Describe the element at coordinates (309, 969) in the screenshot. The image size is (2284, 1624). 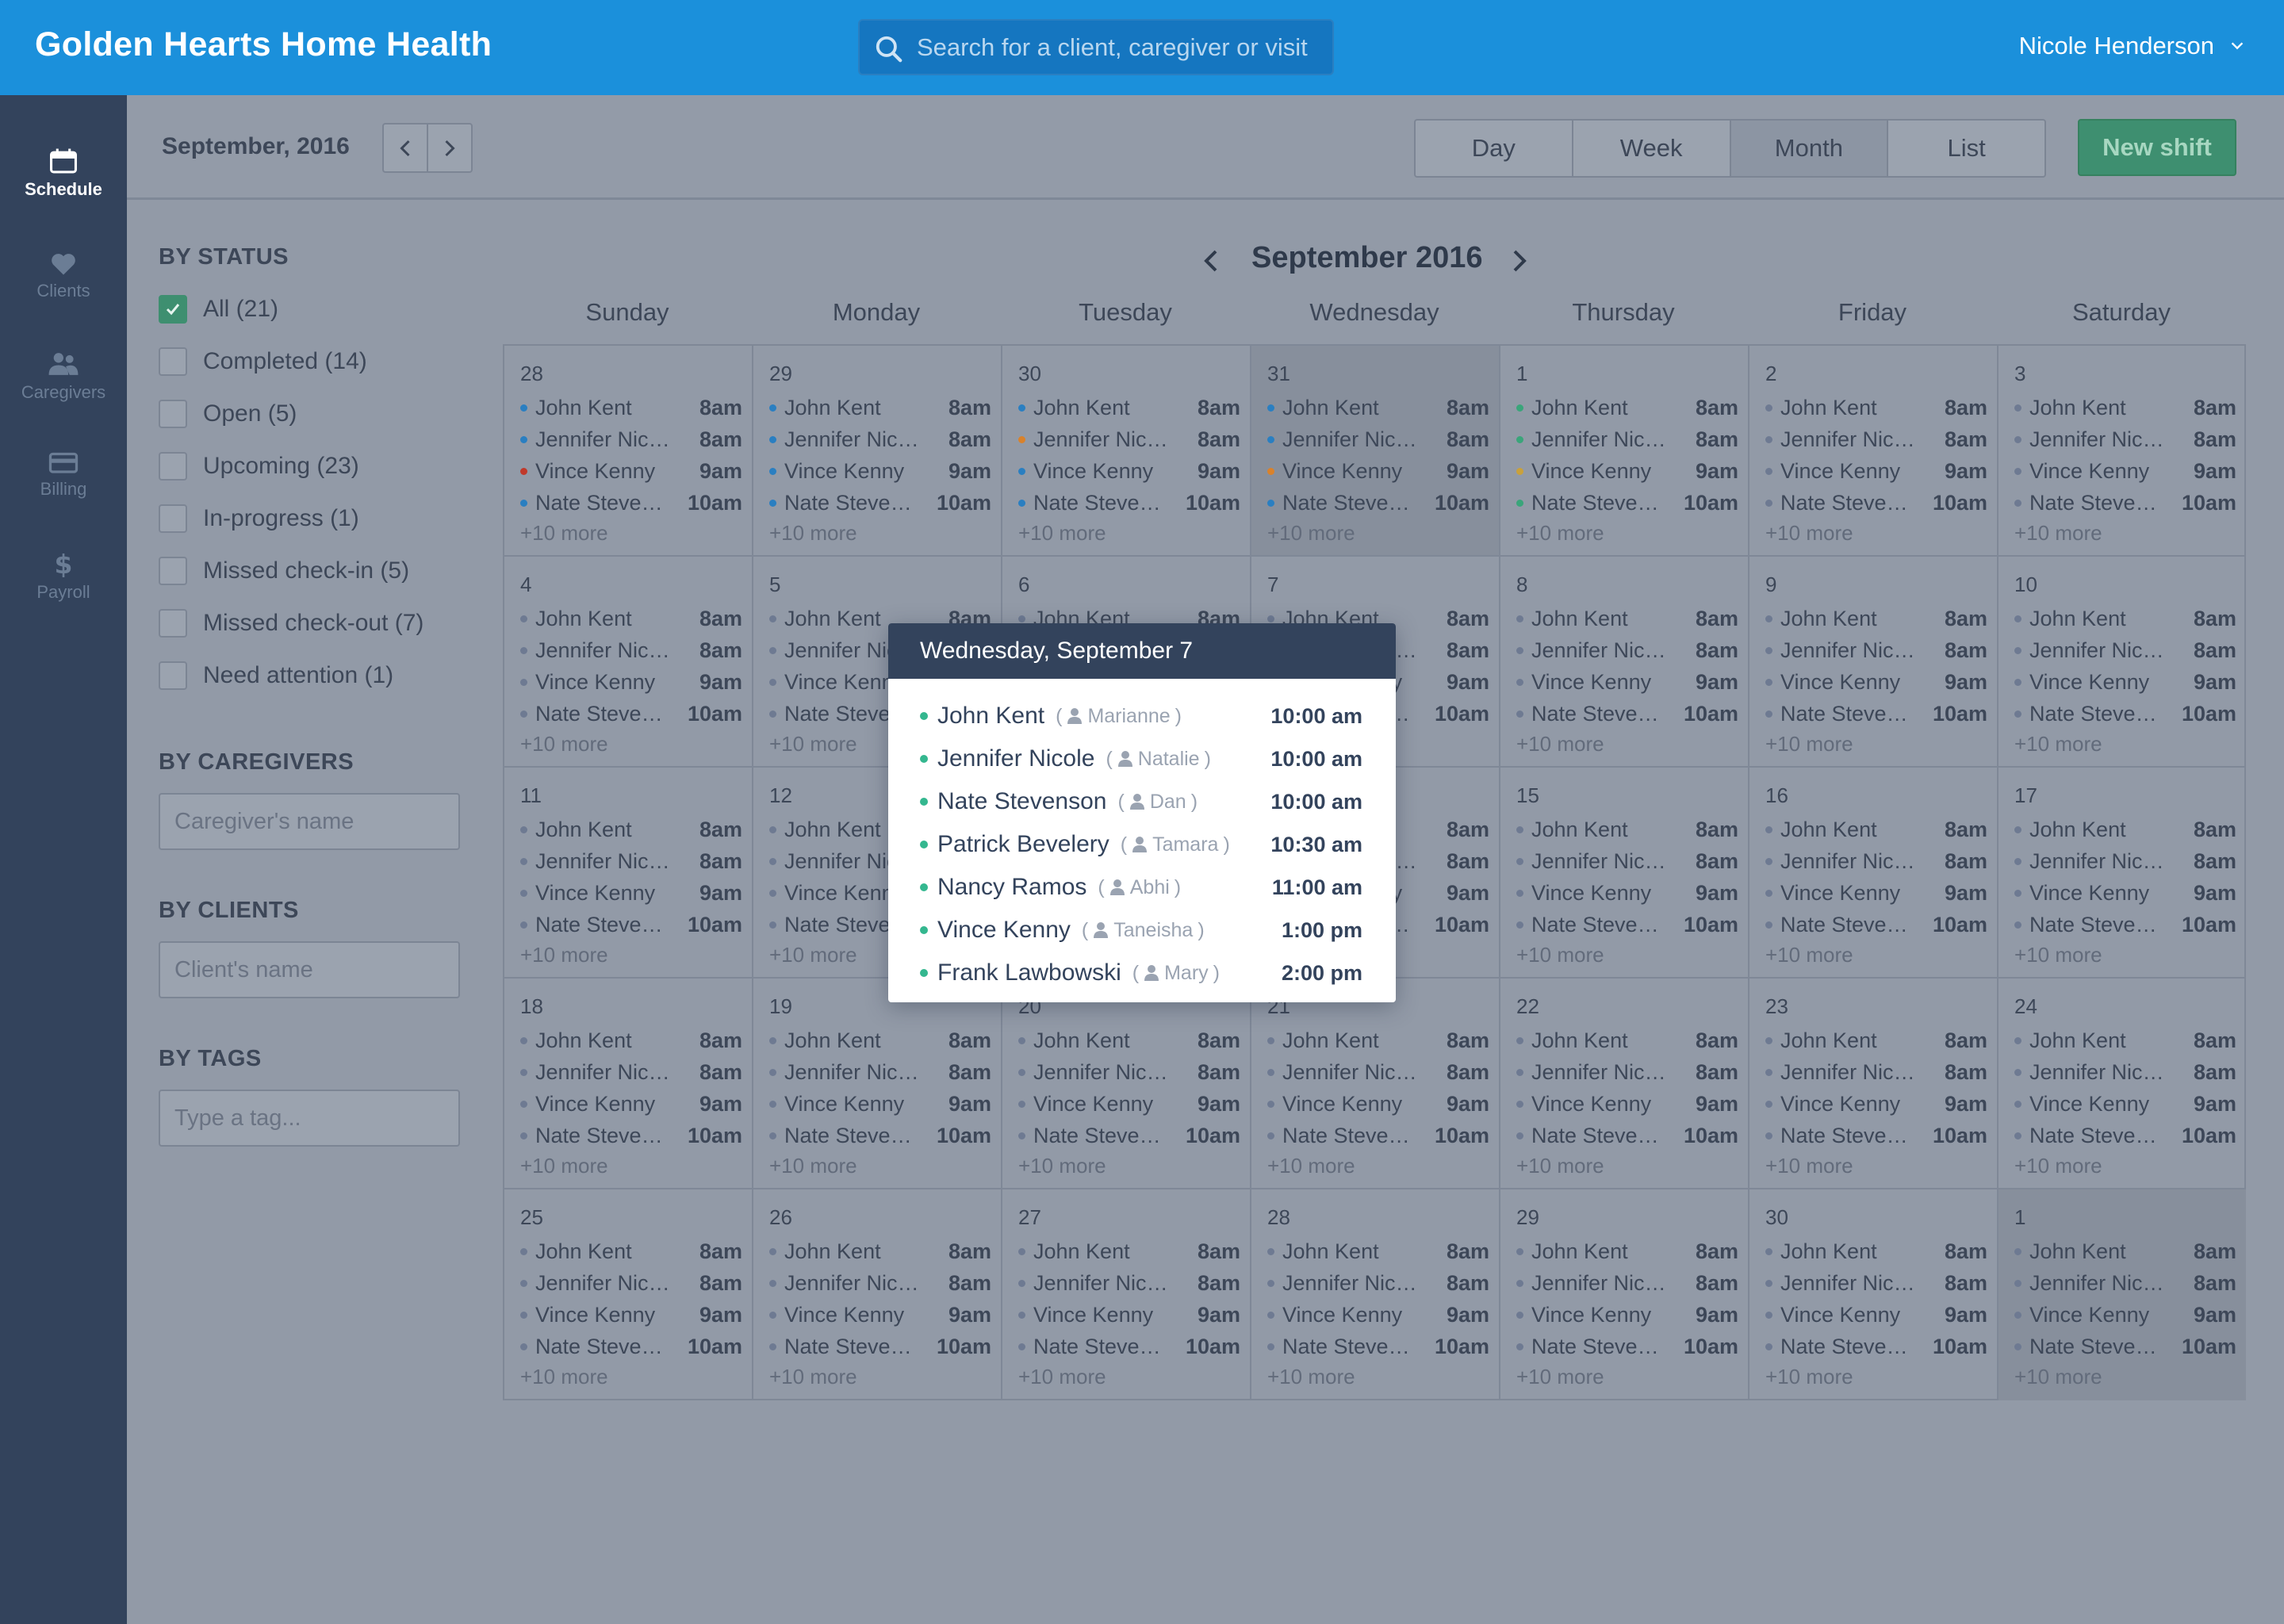
I see `client-name-input` at that location.